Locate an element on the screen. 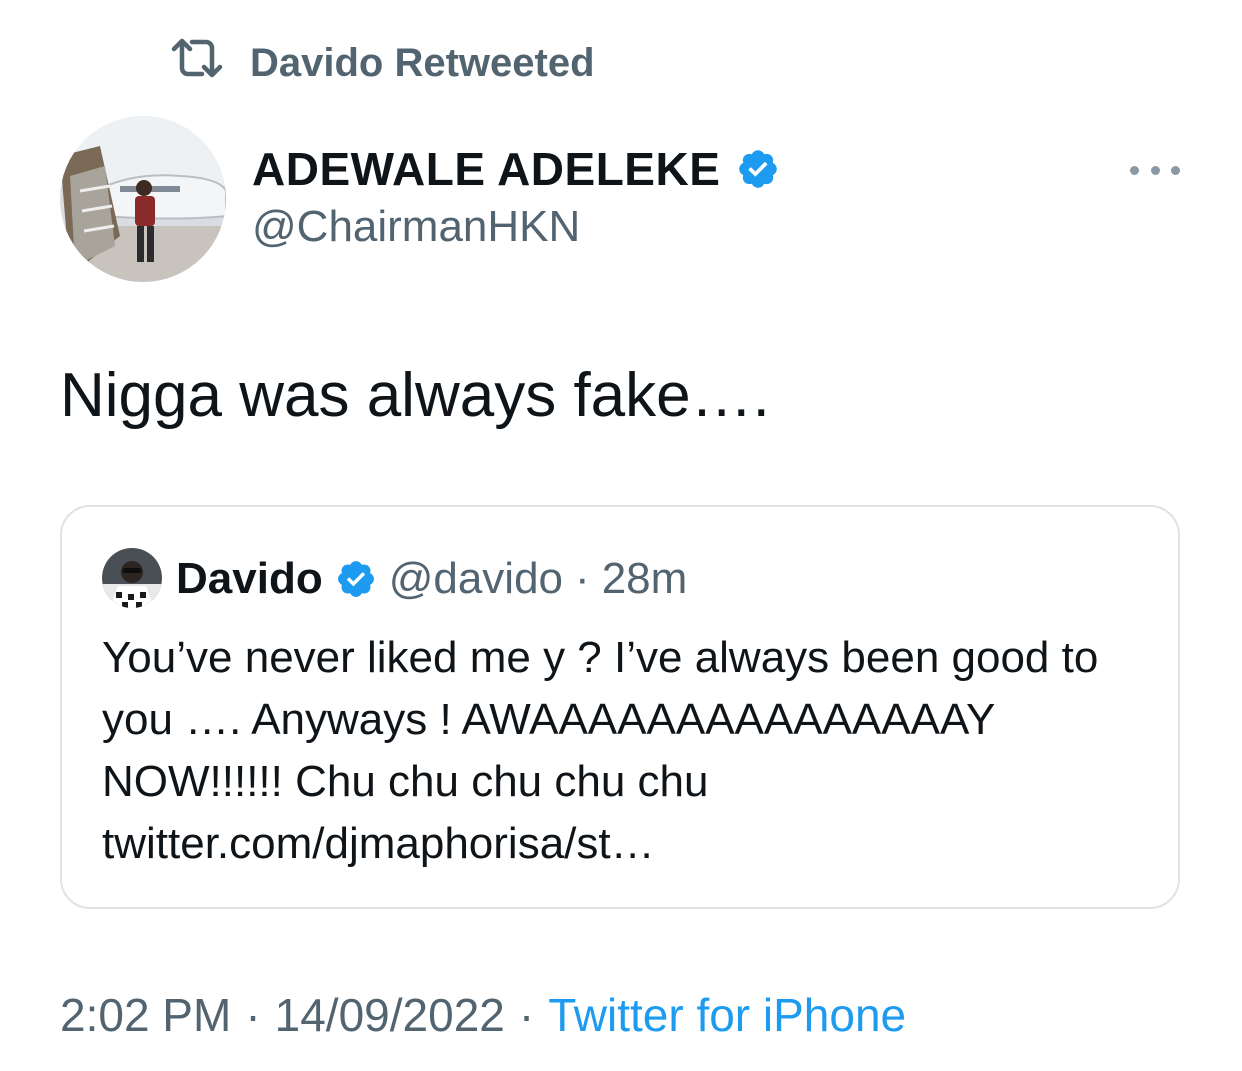 This screenshot has height=1071, width=1242. more-options-icon is located at coordinates (1155, 170).